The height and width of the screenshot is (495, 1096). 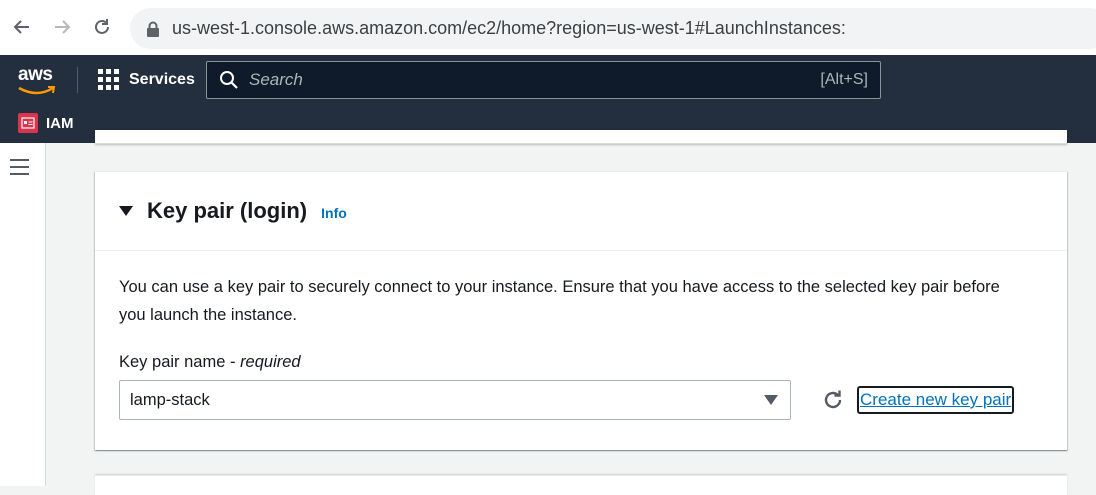 I want to click on create-new-key-pair-link: Create new key pair, so click(x=936, y=400).